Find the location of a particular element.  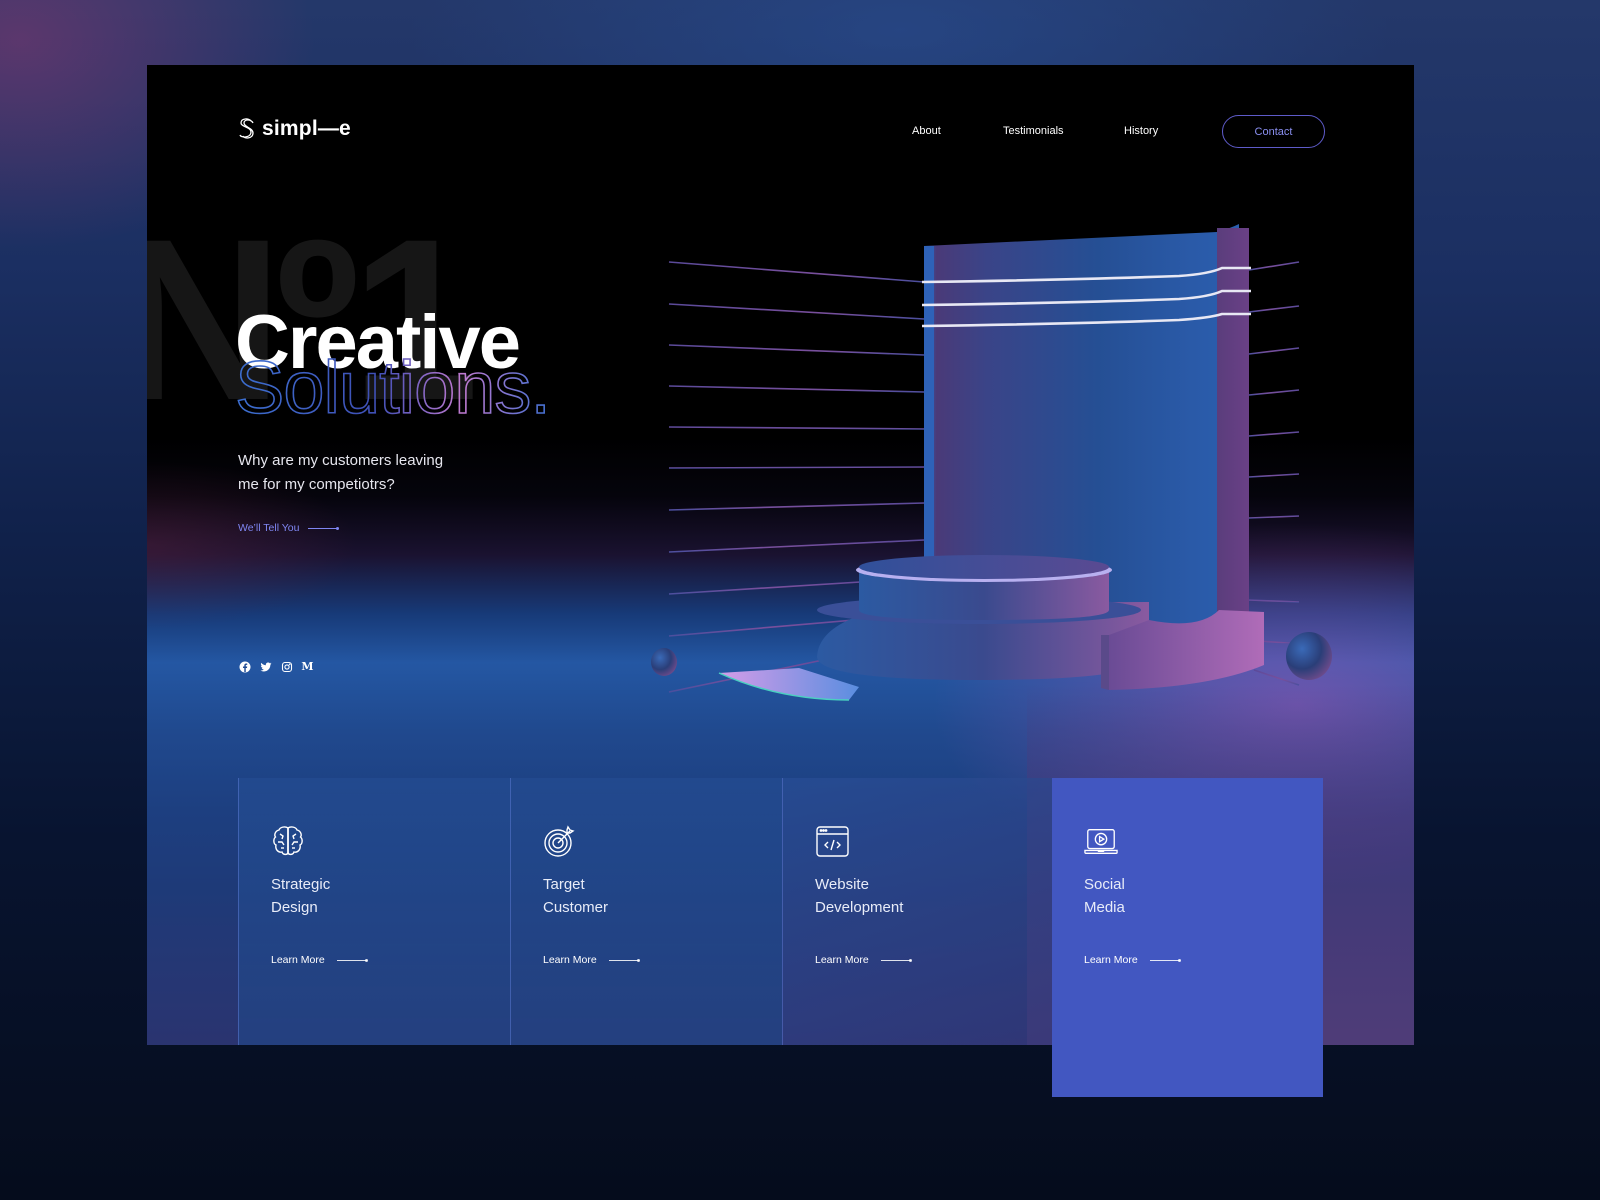

sphere-large is located at coordinates (1309, 656).